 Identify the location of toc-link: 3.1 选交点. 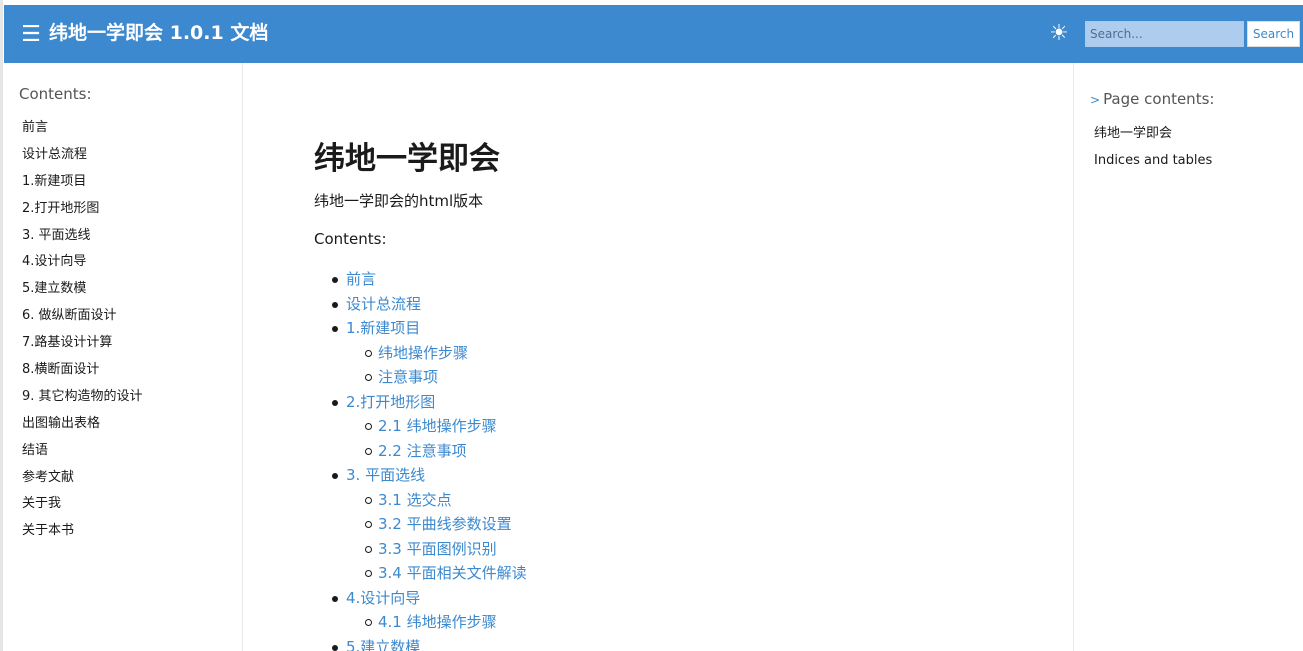
(415, 500).